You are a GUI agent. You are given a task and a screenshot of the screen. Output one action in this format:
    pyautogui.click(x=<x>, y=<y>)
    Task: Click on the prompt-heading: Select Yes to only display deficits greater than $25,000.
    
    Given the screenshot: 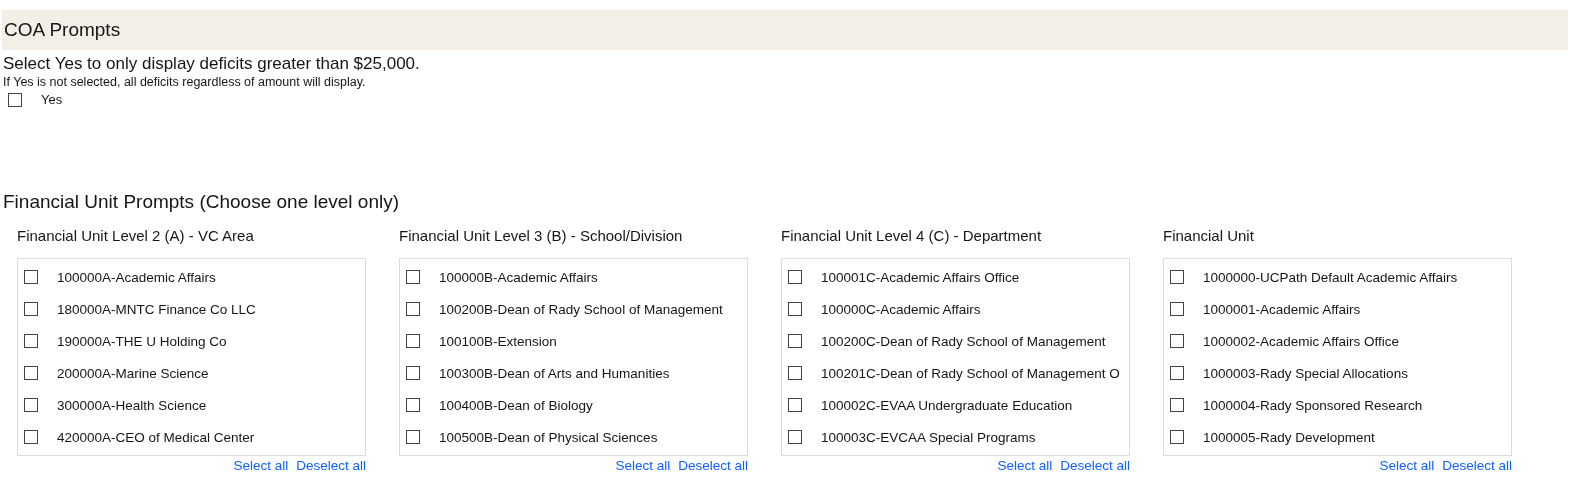 What is the action you would take?
    pyautogui.click(x=211, y=64)
    